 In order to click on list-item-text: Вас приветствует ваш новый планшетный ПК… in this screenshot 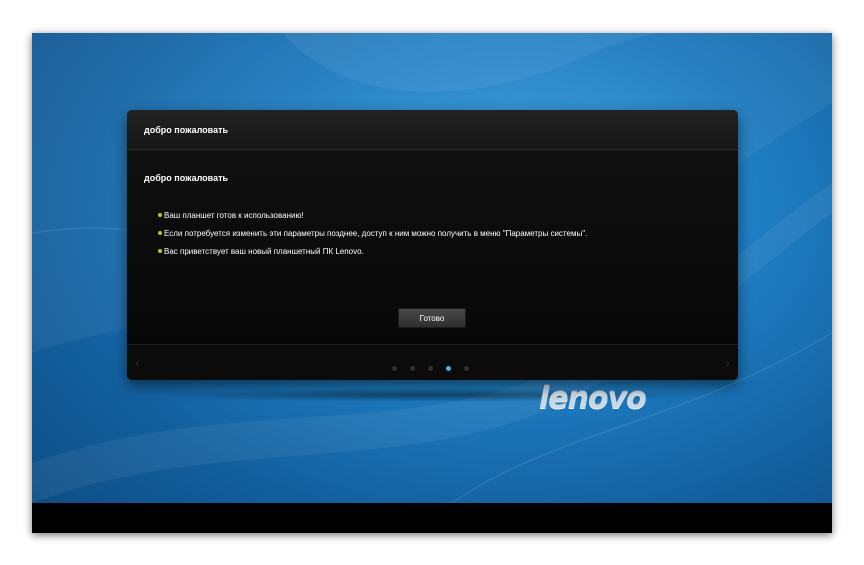, I will do `click(264, 251)`.